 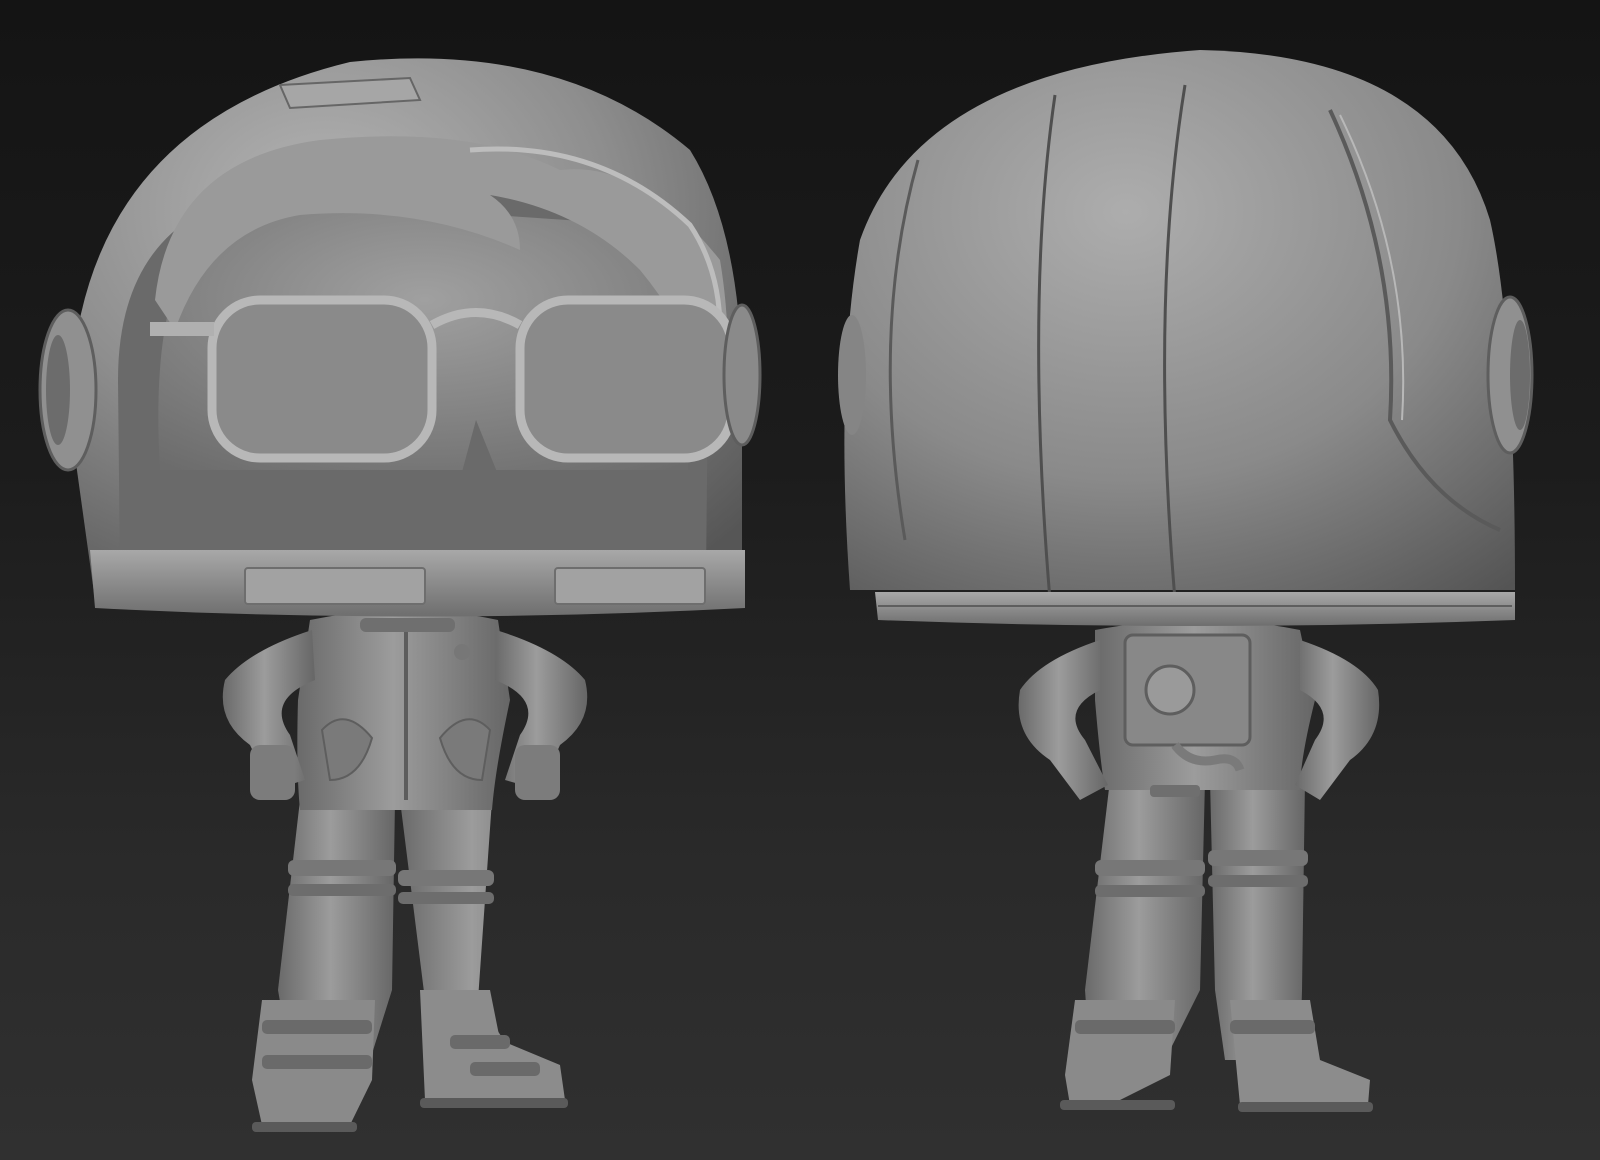 I want to click on back-legs, so click(x=1216, y=946).